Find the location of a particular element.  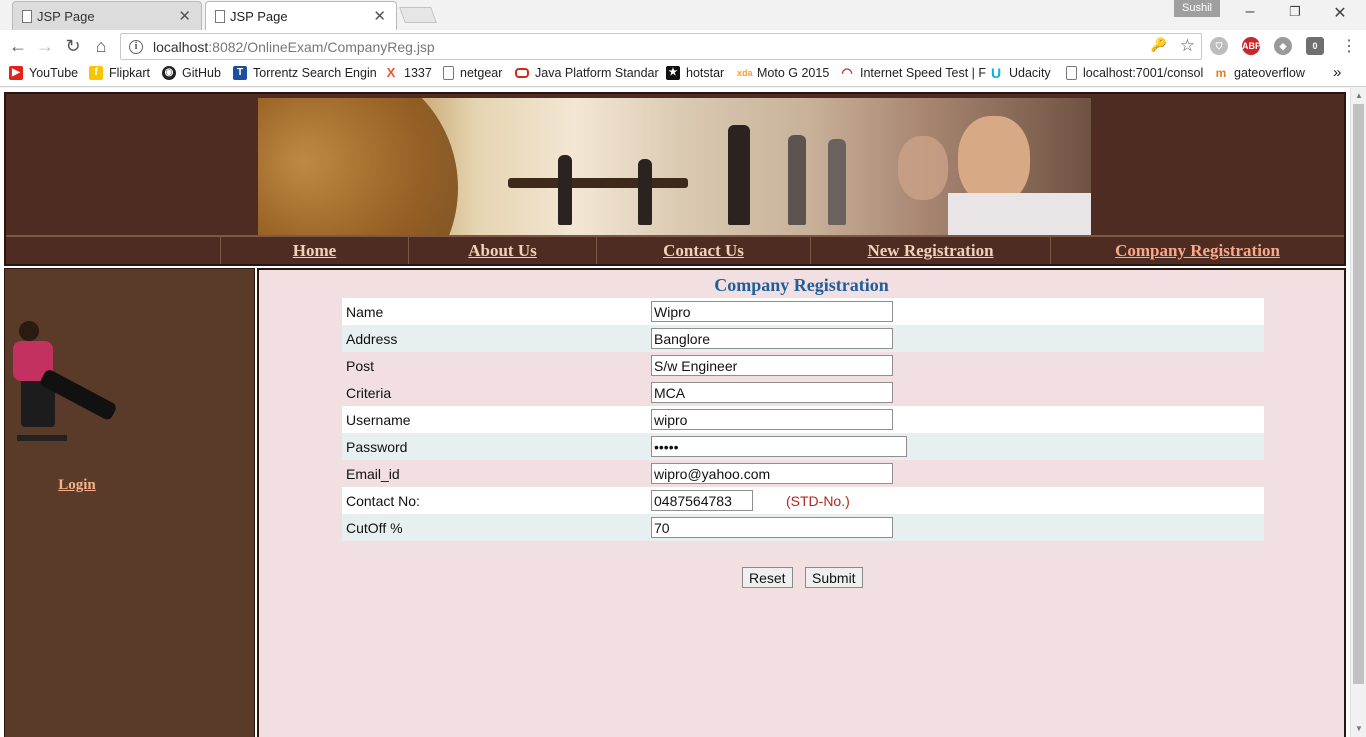

back-arrow-icon: ← is located at coordinates (18, 46).